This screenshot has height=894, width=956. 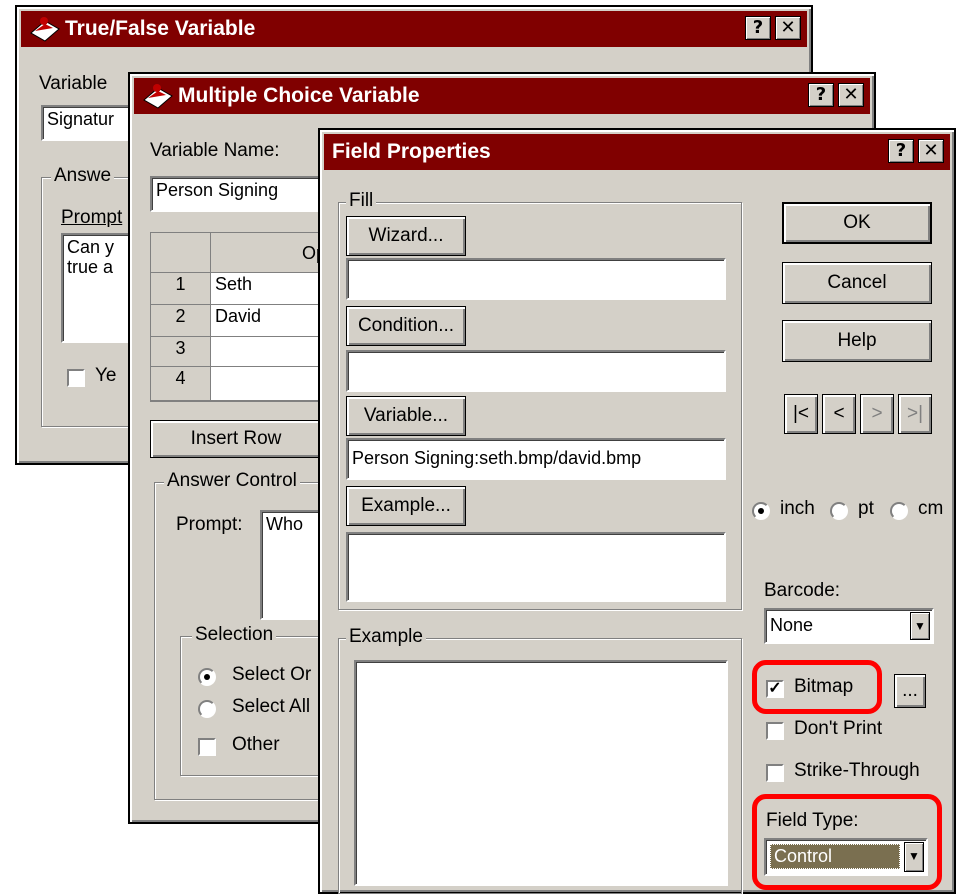 What do you see at coordinates (536, 371) in the screenshot?
I see `condition-field` at bounding box center [536, 371].